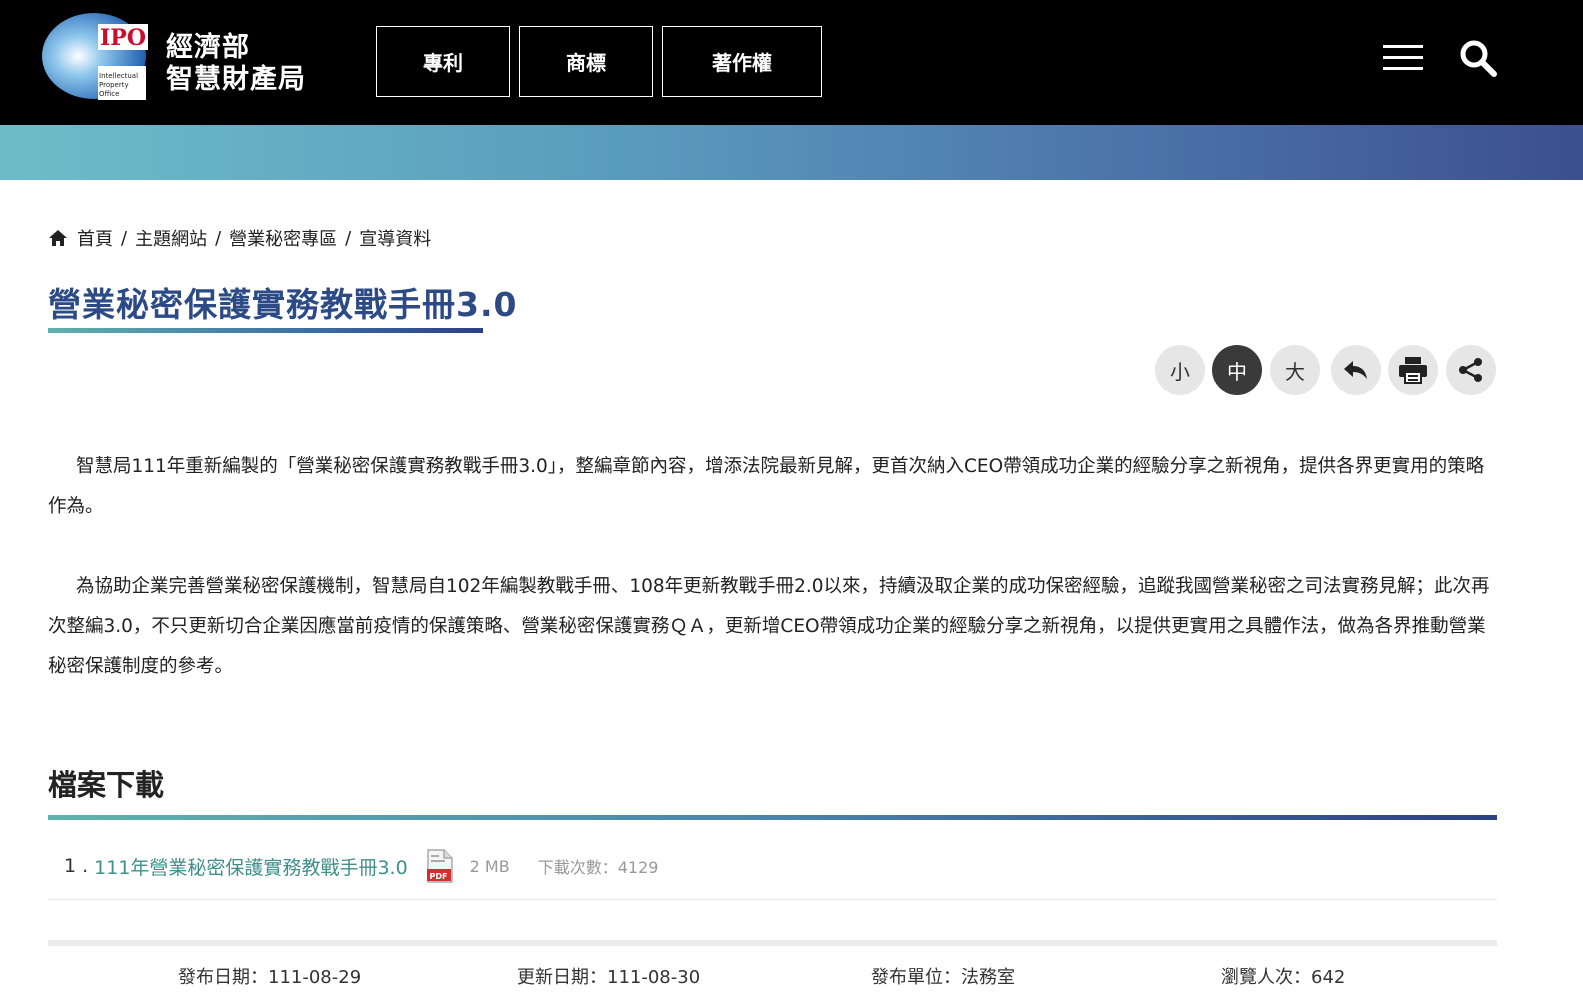 The height and width of the screenshot is (1005, 1583). Describe the element at coordinates (109, 94) in the screenshot. I see `svg-text: Office` at that location.